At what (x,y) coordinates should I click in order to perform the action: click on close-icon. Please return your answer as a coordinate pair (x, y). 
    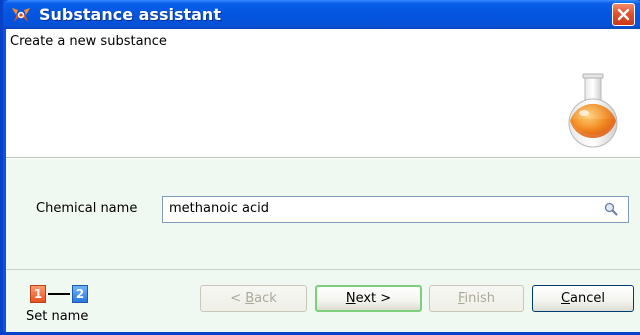
    Looking at the image, I should click on (623, 14).